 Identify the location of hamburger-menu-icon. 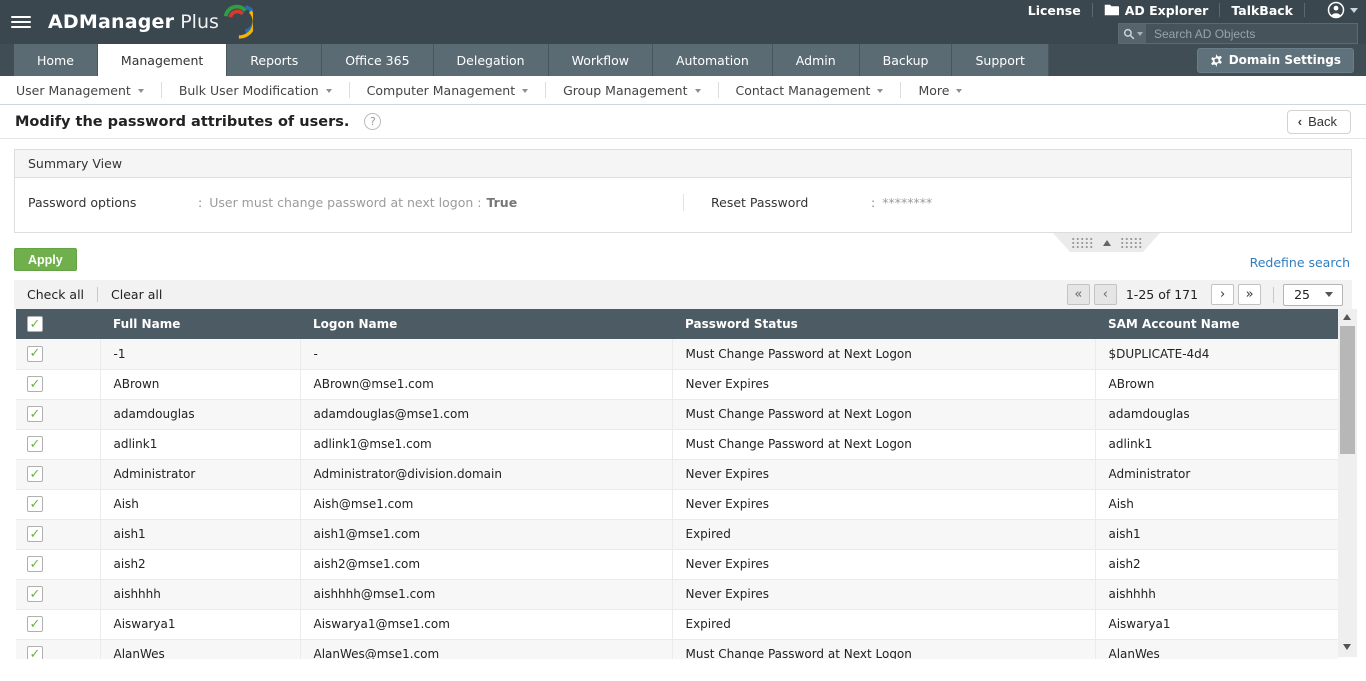
(21, 22).